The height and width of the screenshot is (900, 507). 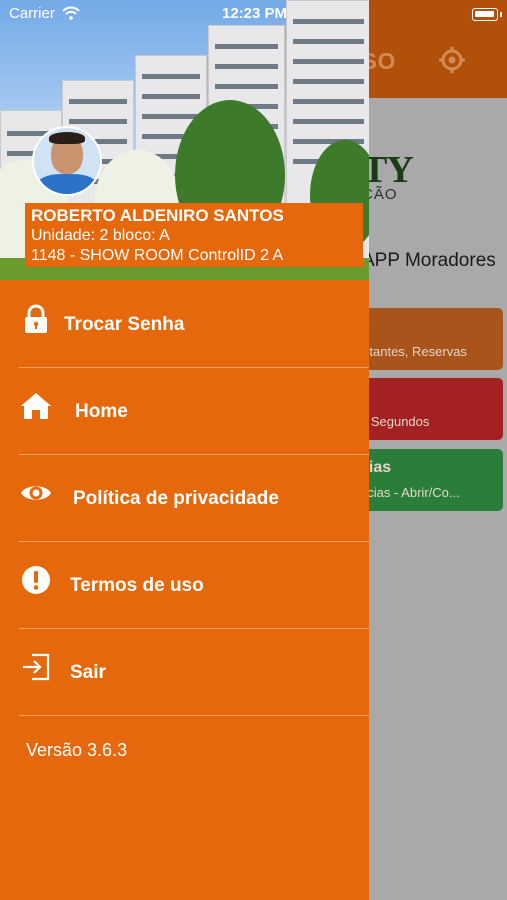 I want to click on app-version: Versão 3.6.3, so click(x=77, y=750).